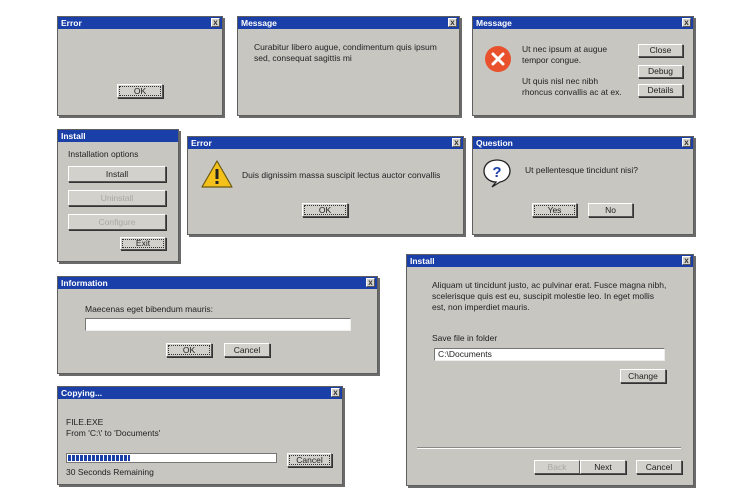 The height and width of the screenshot is (500, 750). What do you see at coordinates (643, 376) in the screenshot?
I see `change-button: Change` at bounding box center [643, 376].